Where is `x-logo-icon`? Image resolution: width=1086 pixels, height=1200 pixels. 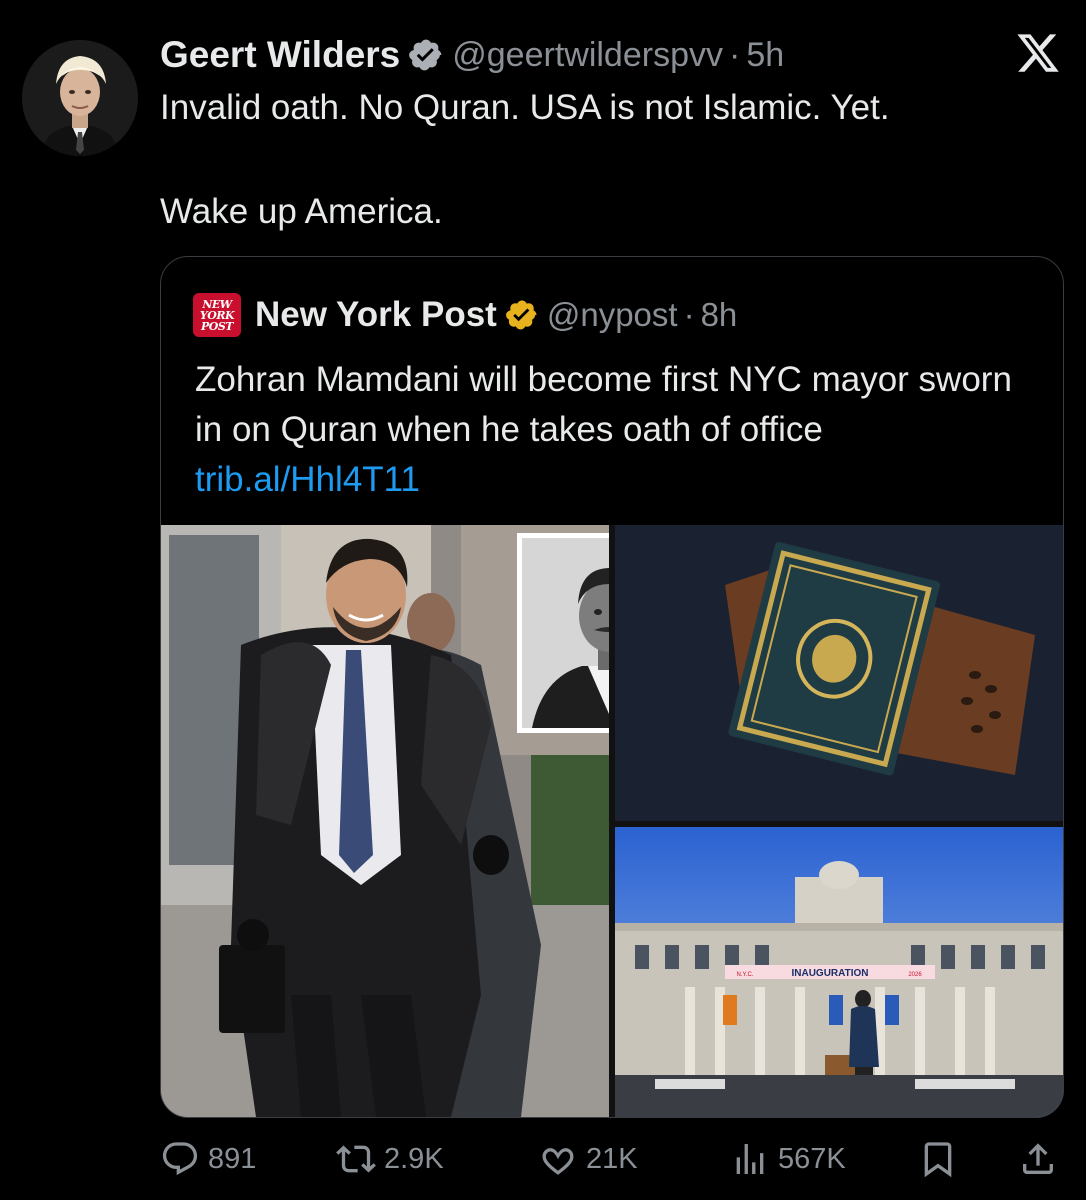 x-logo-icon is located at coordinates (1038, 53).